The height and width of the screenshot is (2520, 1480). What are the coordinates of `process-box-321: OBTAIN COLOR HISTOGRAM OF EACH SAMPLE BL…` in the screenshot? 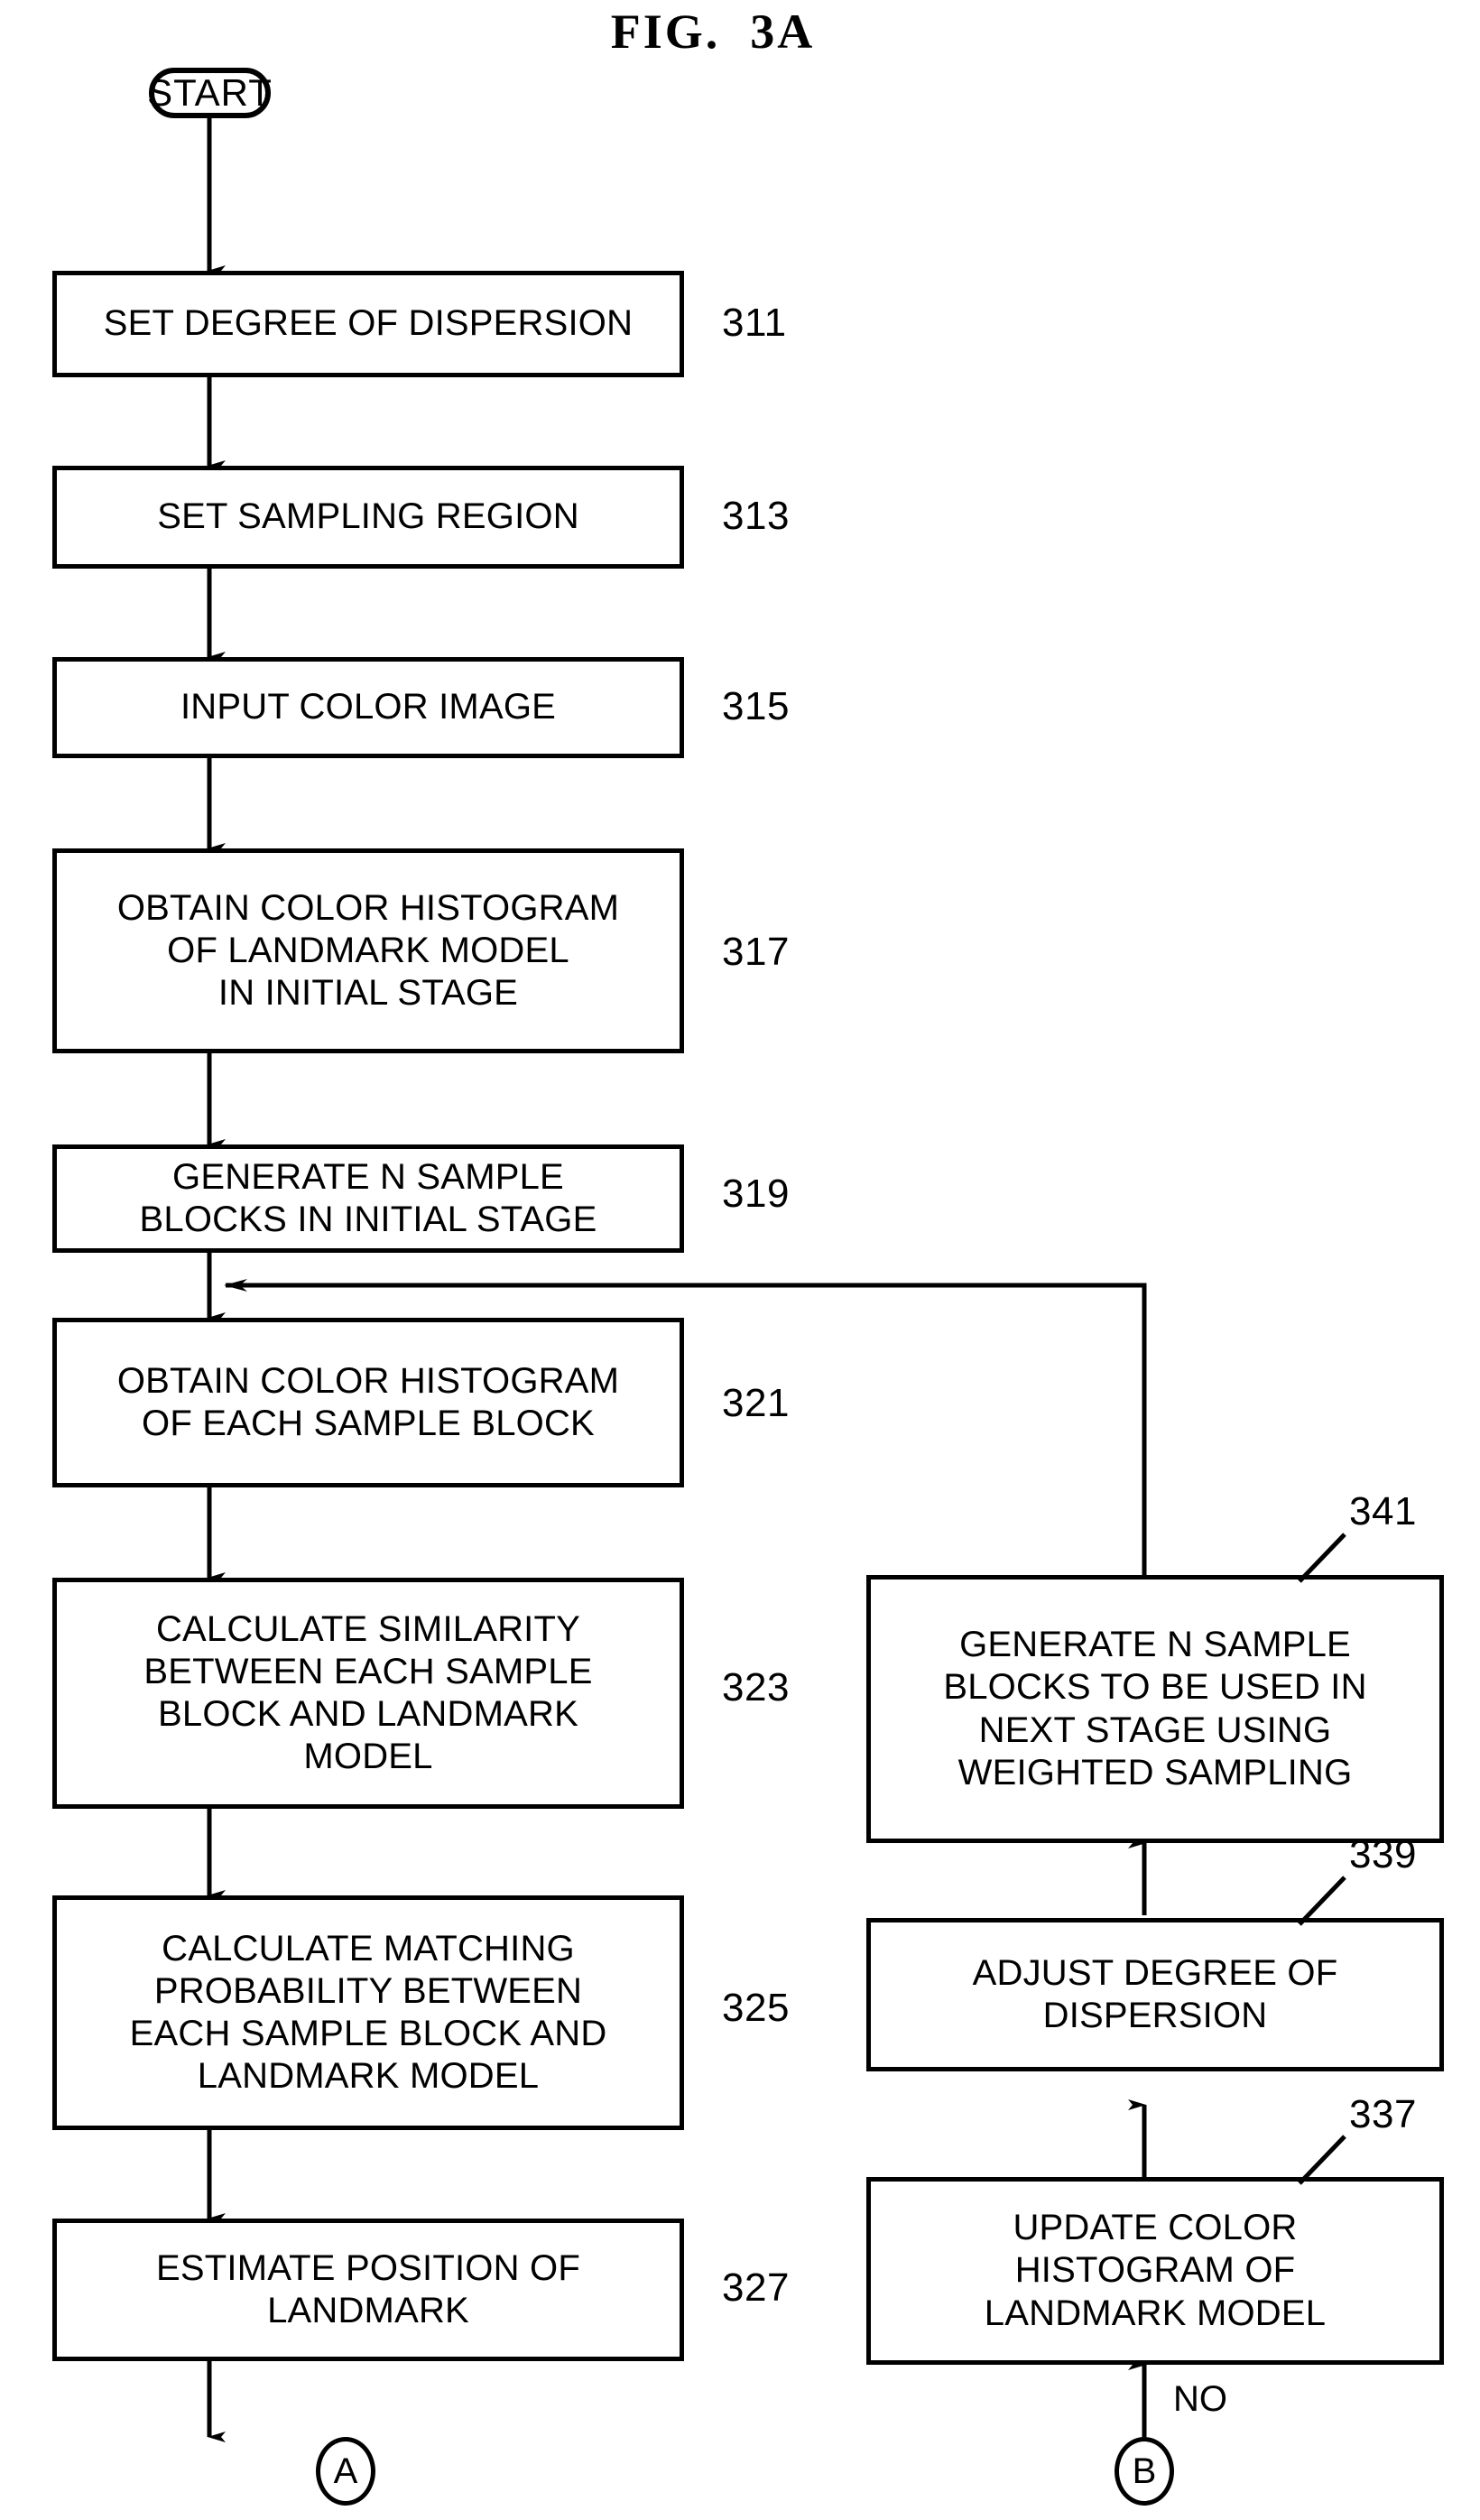 It's located at (368, 1402).